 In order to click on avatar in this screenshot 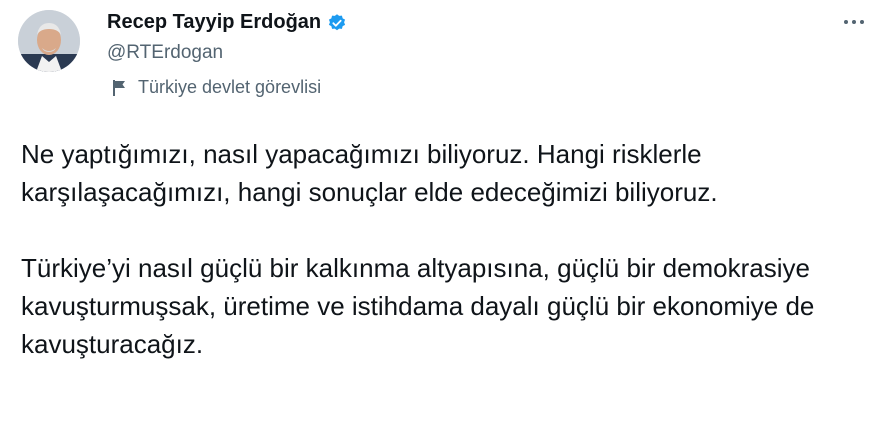, I will do `click(49, 41)`.